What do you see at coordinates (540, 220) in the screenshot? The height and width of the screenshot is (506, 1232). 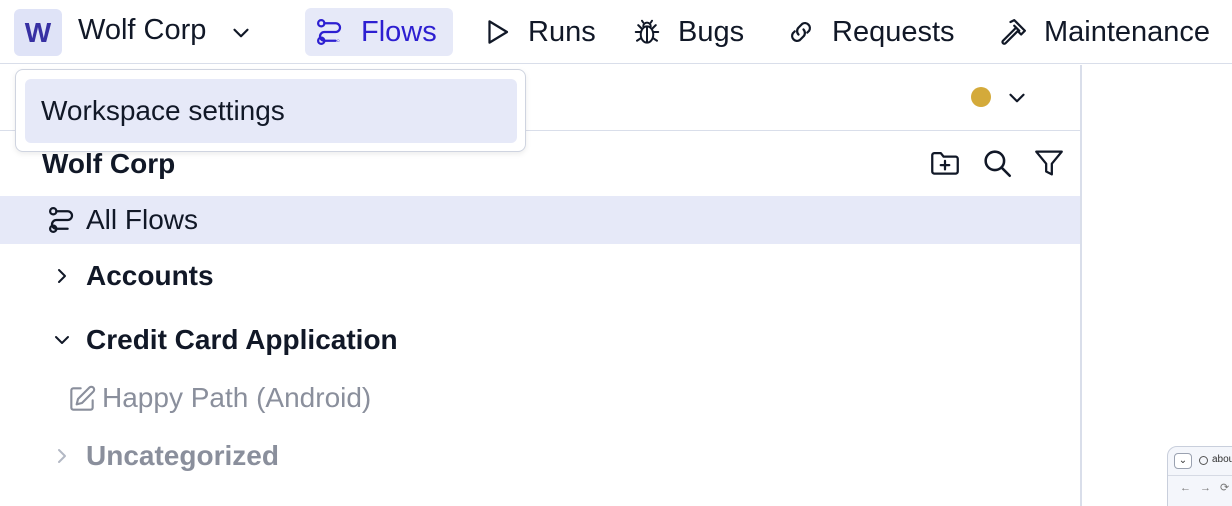 I see `all-flows-item: All Flows` at bounding box center [540, 220].